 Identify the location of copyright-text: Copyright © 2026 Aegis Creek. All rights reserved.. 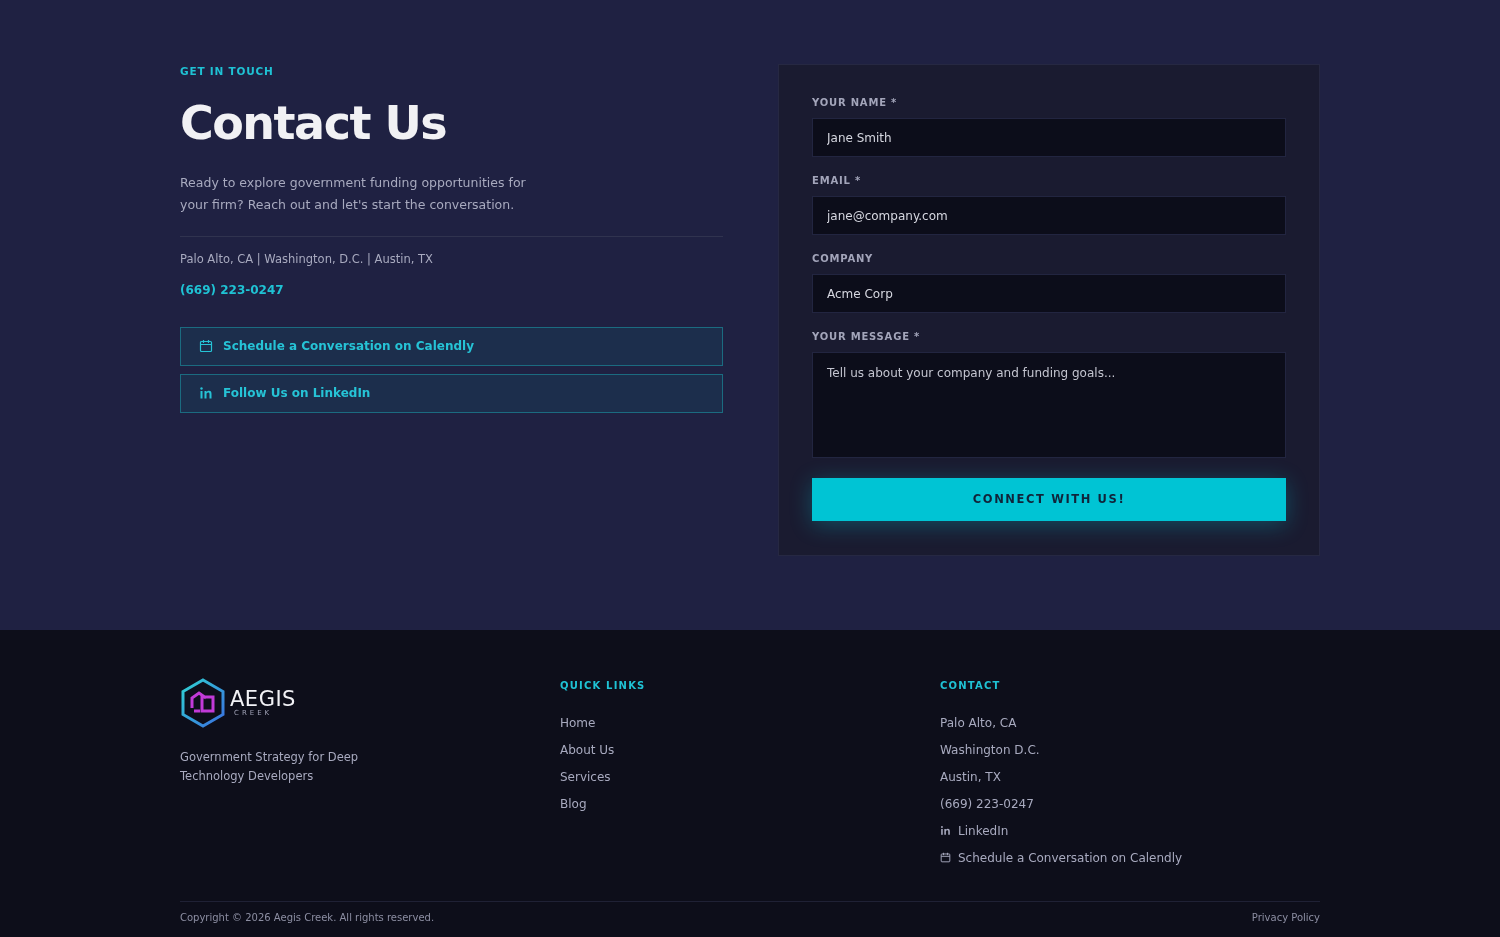
(307, 918).